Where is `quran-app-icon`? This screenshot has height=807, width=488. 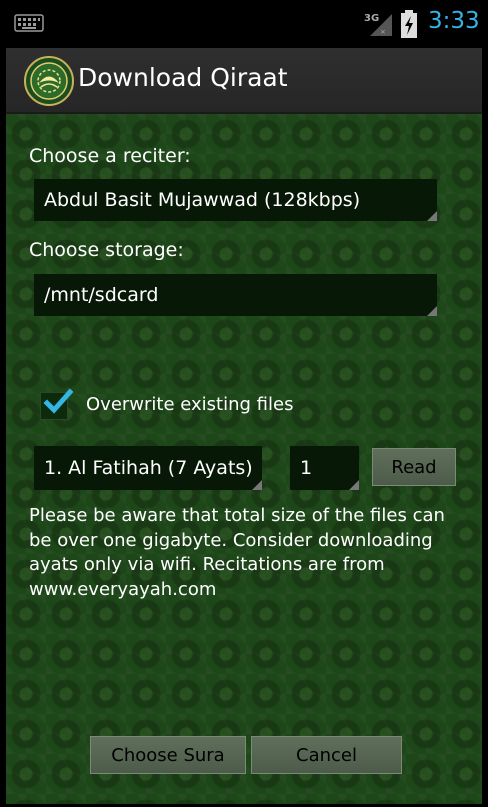
quran-app-icon is located at coordinates (49, 81).